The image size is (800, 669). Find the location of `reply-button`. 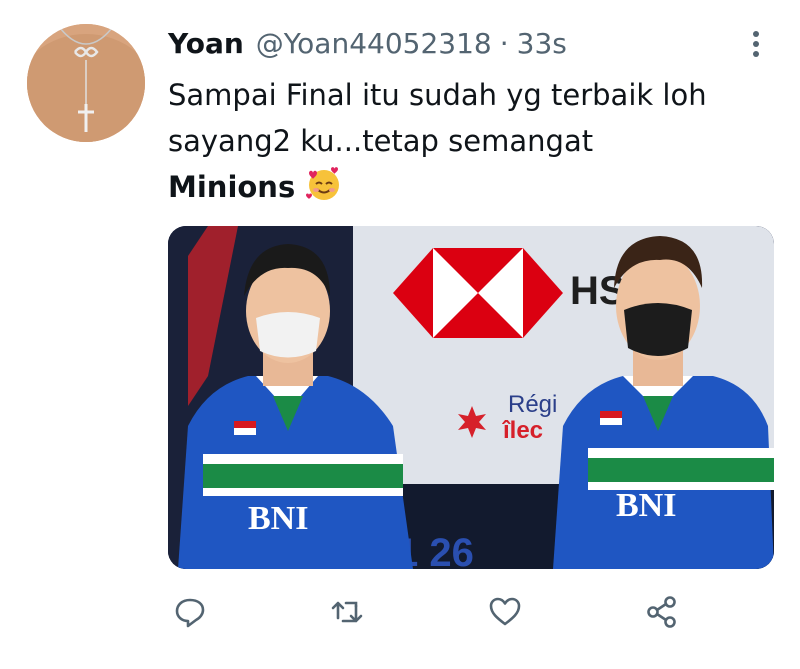

reply-button is located at coordinates (190, 612).